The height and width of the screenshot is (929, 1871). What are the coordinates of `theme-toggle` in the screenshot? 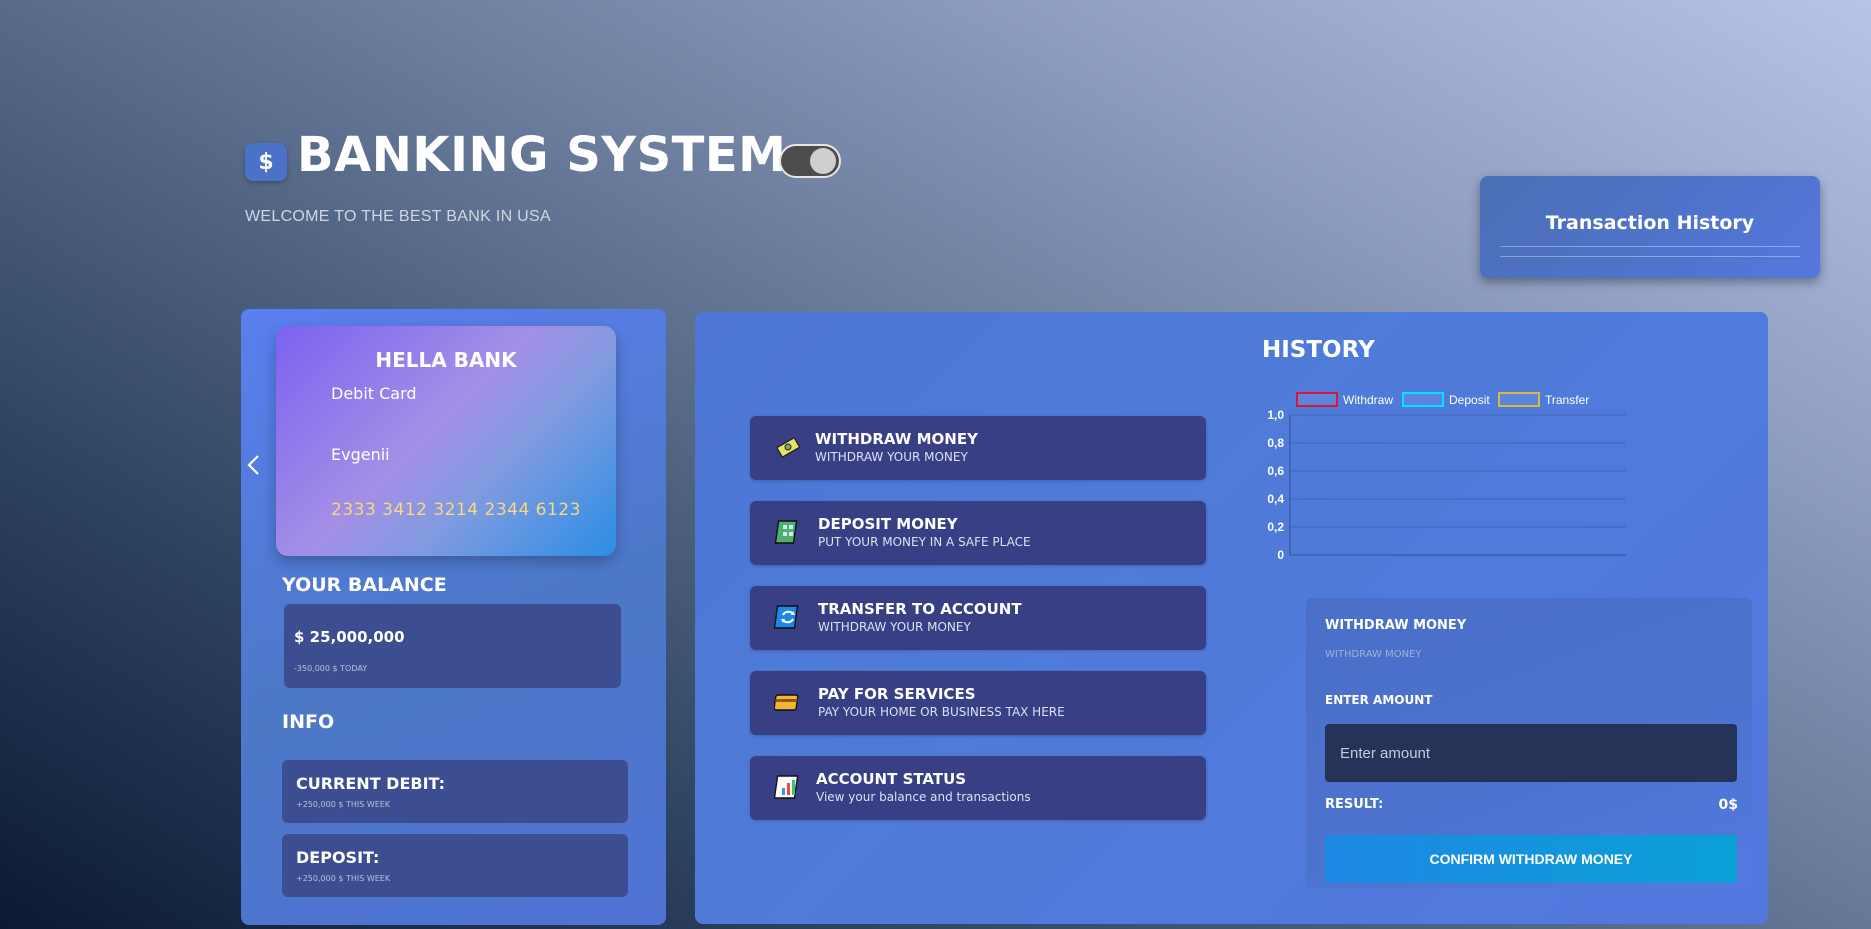 It's located at (810, 161).